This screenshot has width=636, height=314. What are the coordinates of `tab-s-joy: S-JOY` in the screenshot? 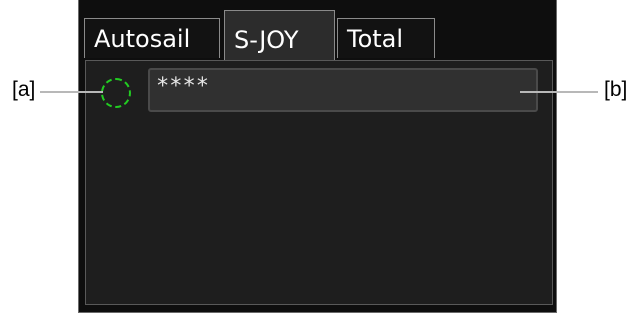 It's located at (279, 35).